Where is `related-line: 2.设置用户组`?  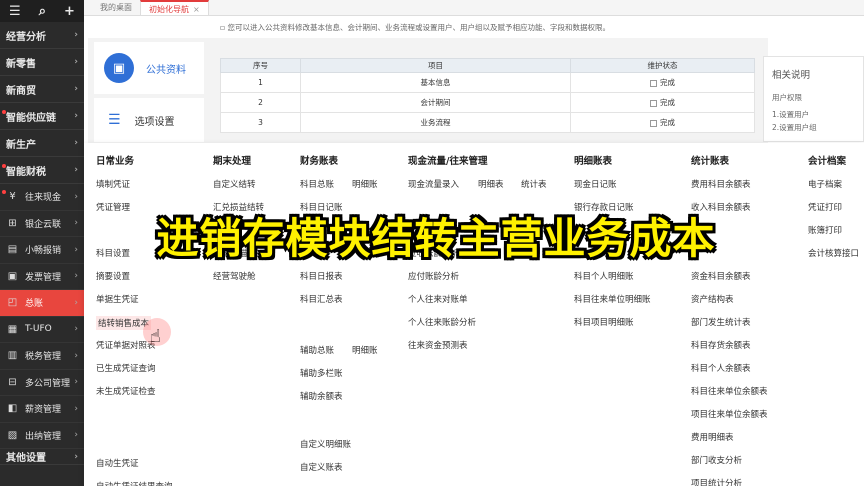 related-line: 2.设置用户组 is located at coordinates (813, 127).